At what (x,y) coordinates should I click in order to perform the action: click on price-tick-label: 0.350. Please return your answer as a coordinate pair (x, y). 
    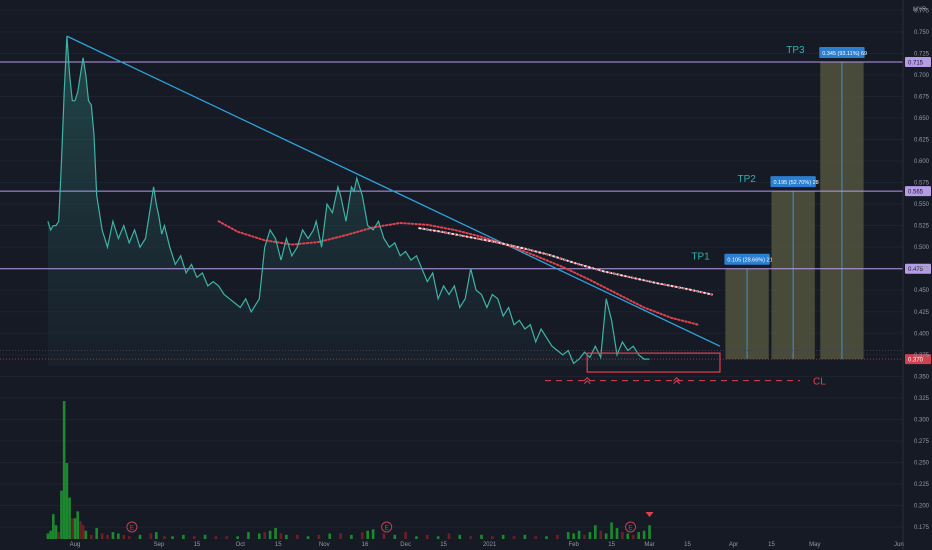
    Looking at the image, I should click on (922, 377).